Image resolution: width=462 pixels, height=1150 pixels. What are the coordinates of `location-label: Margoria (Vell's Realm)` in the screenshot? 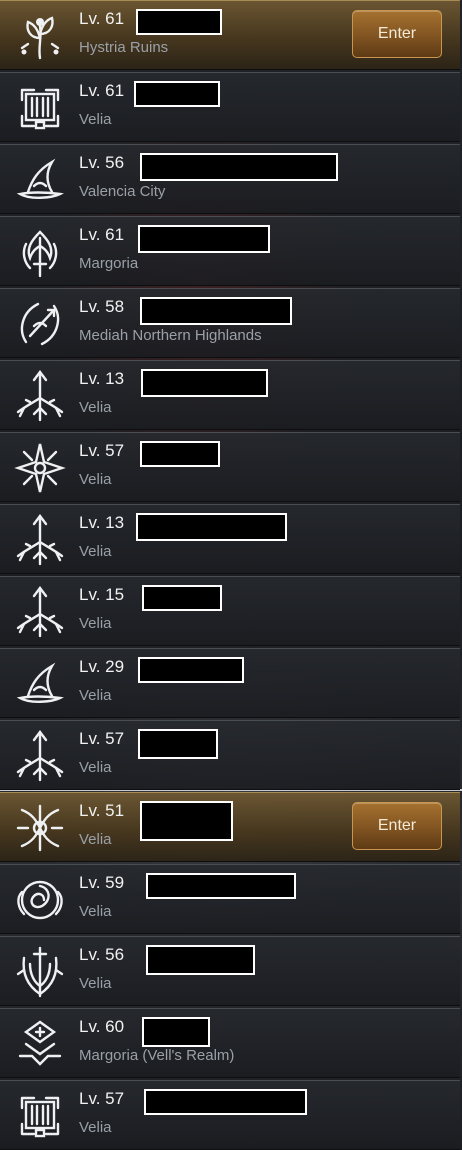 It's located at (157, 1055).